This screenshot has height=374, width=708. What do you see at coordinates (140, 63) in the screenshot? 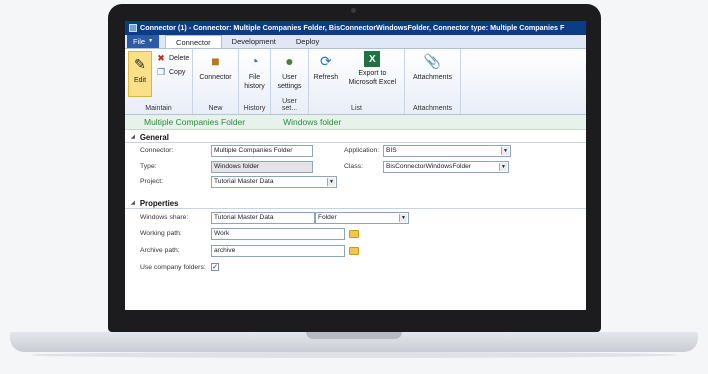
I see `pencil-icon: ✎` at bounding box center [140, 63].